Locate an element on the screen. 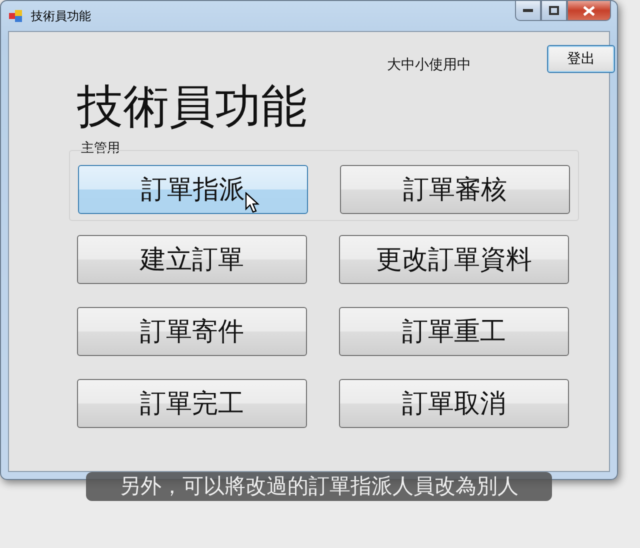 This screenshot has width=640, height=548. close-icon is located at coordinates (589, 11).